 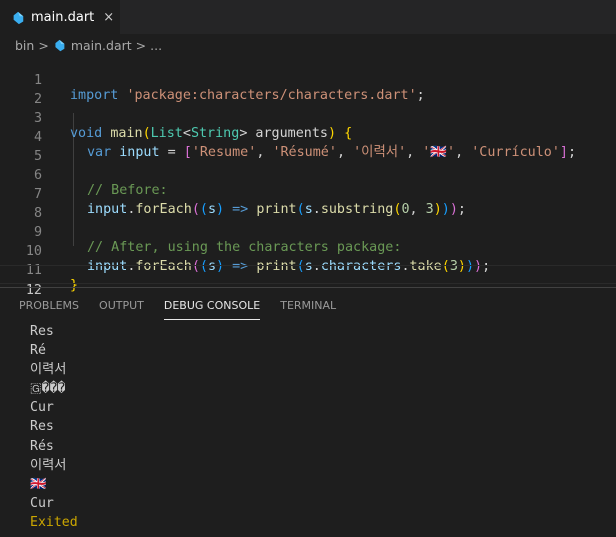 What do you see at coordinates (308, 117) in the screenshot?
I see `code-line: 3 void main(List<String> arguments) {` at bounding box center [308, 117].